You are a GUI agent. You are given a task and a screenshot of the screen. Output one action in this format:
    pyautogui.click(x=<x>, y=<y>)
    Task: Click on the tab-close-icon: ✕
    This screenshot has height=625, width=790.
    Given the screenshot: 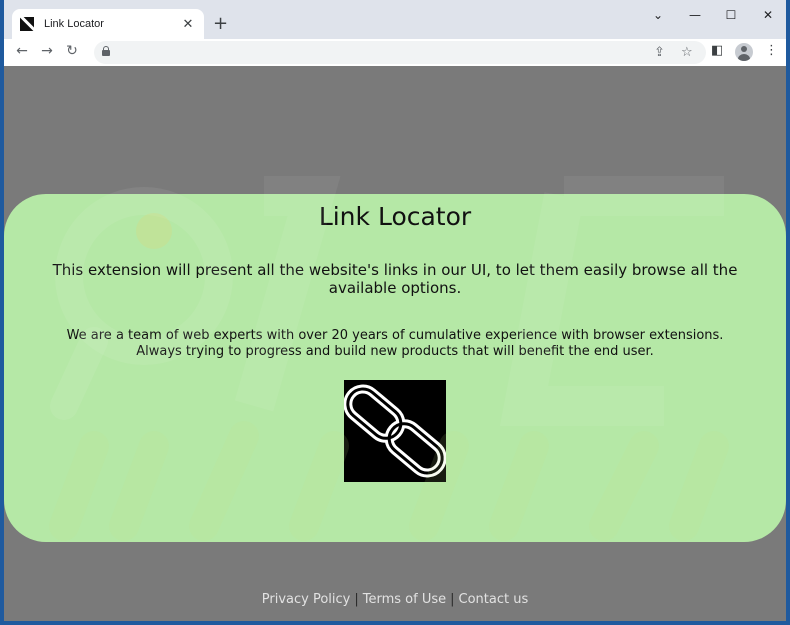 What is the action you would take?
    pyautogui.click(x=188, y=24)
    